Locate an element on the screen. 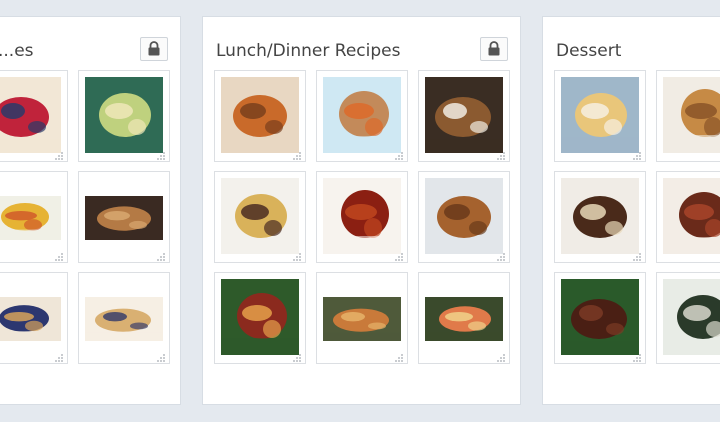  pancakes-blueberries-pin is located at coordinates (34, 318).